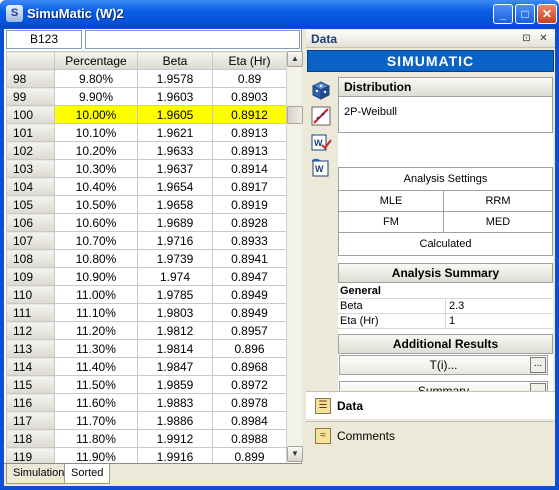 This screenshot has height=490, width=559. What do you see at coordinates (295, 454) in the screenshot?
I see `scroll-down-button: ▼` at bounding box center [295, 454].